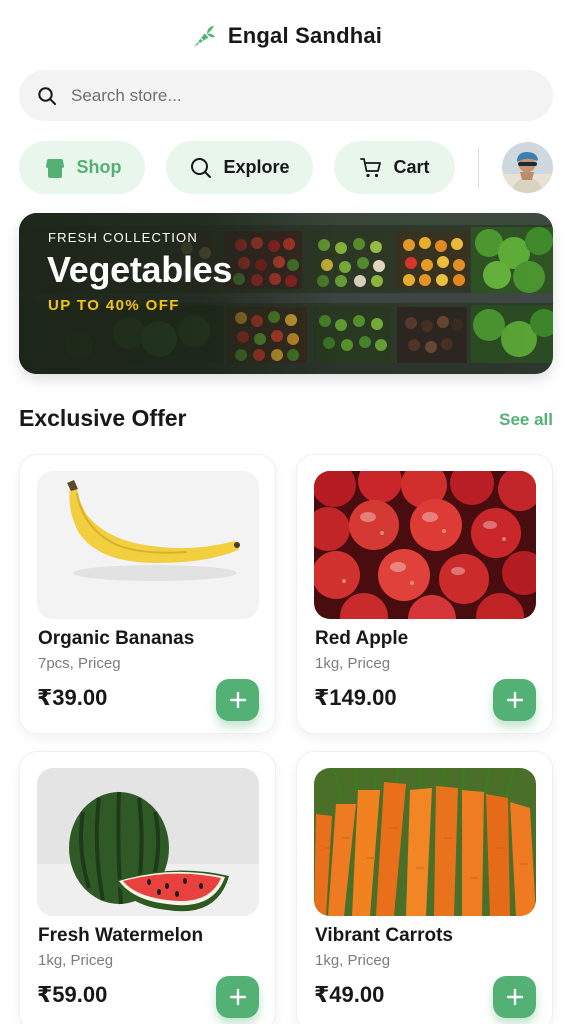 The height and width of the screenshot is (1024, 572). I want to click on tab-explore: Explore, so click(239, 167).